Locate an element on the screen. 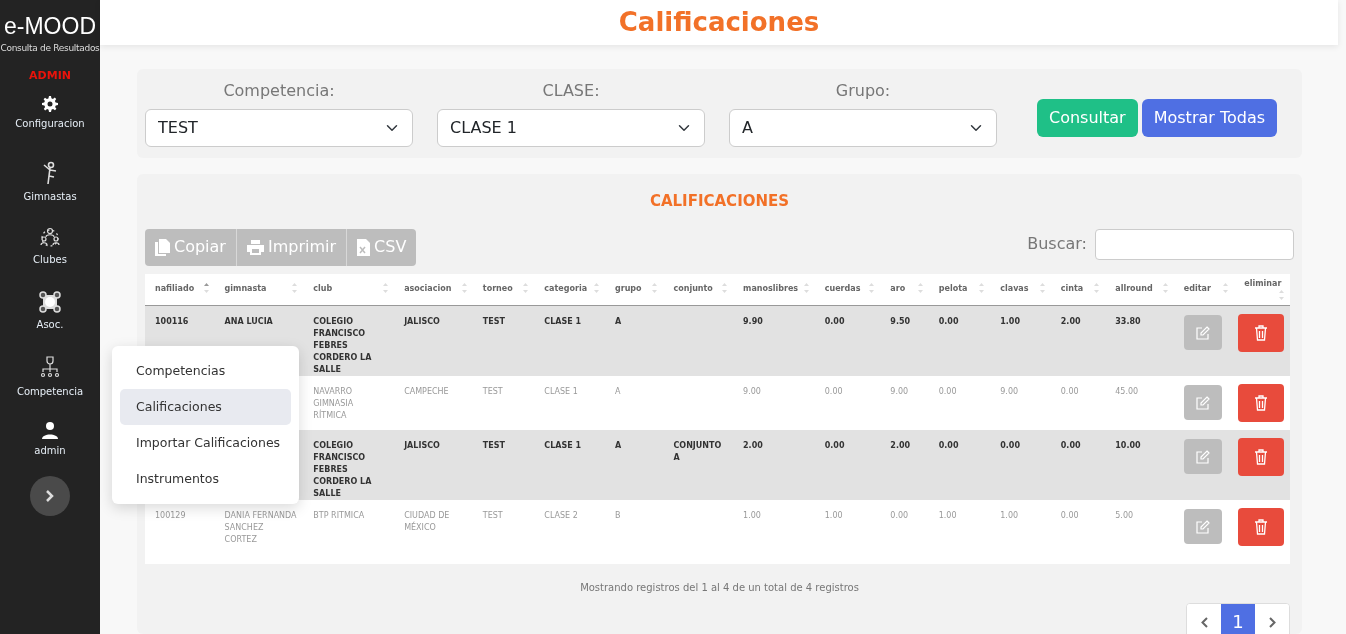 The height and width of the screenshot is (634, 1346). table-cell-text: ANA LUCIA is located at coordinates (249, 322).